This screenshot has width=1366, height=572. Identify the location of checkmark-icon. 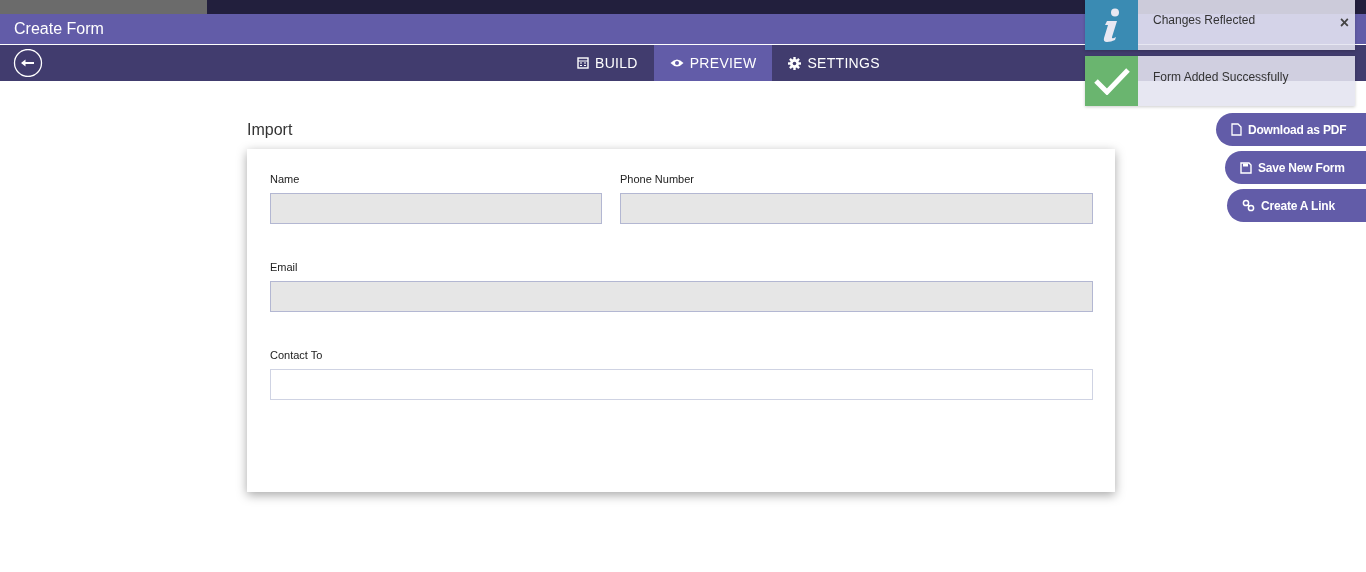
(1111, 81).